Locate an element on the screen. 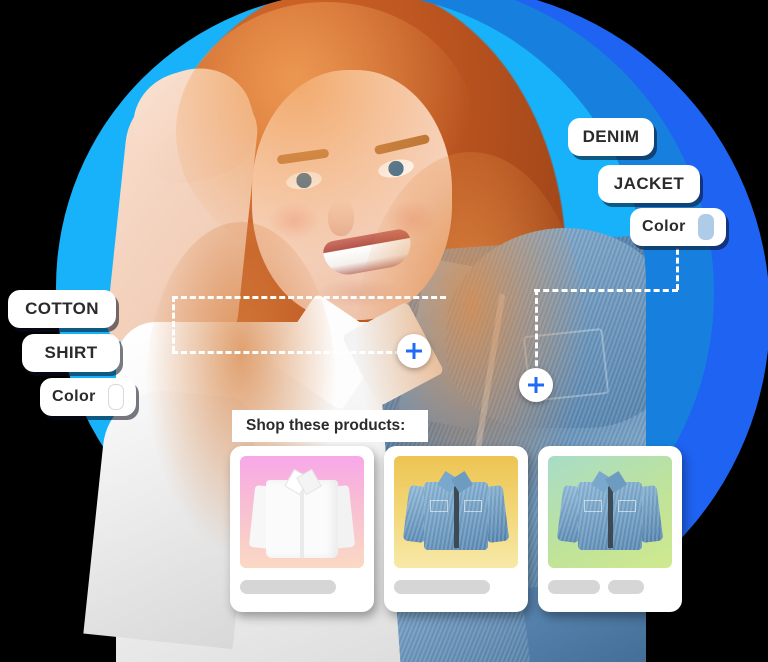 This screenshot has width=768, height=662. tag-denim: DENIM is located at coordinates (611, 137).